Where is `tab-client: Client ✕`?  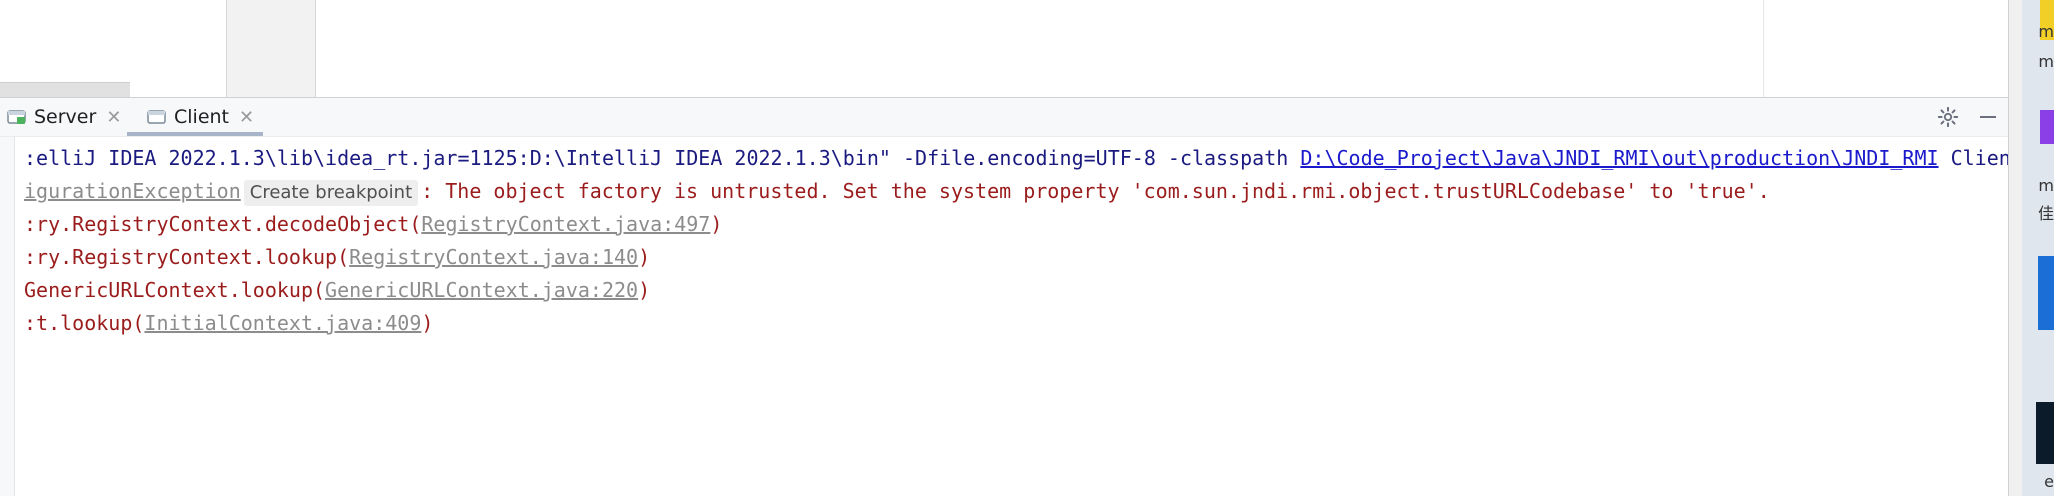 tab-client: Client ✕ is located at coordinates (200, 117).